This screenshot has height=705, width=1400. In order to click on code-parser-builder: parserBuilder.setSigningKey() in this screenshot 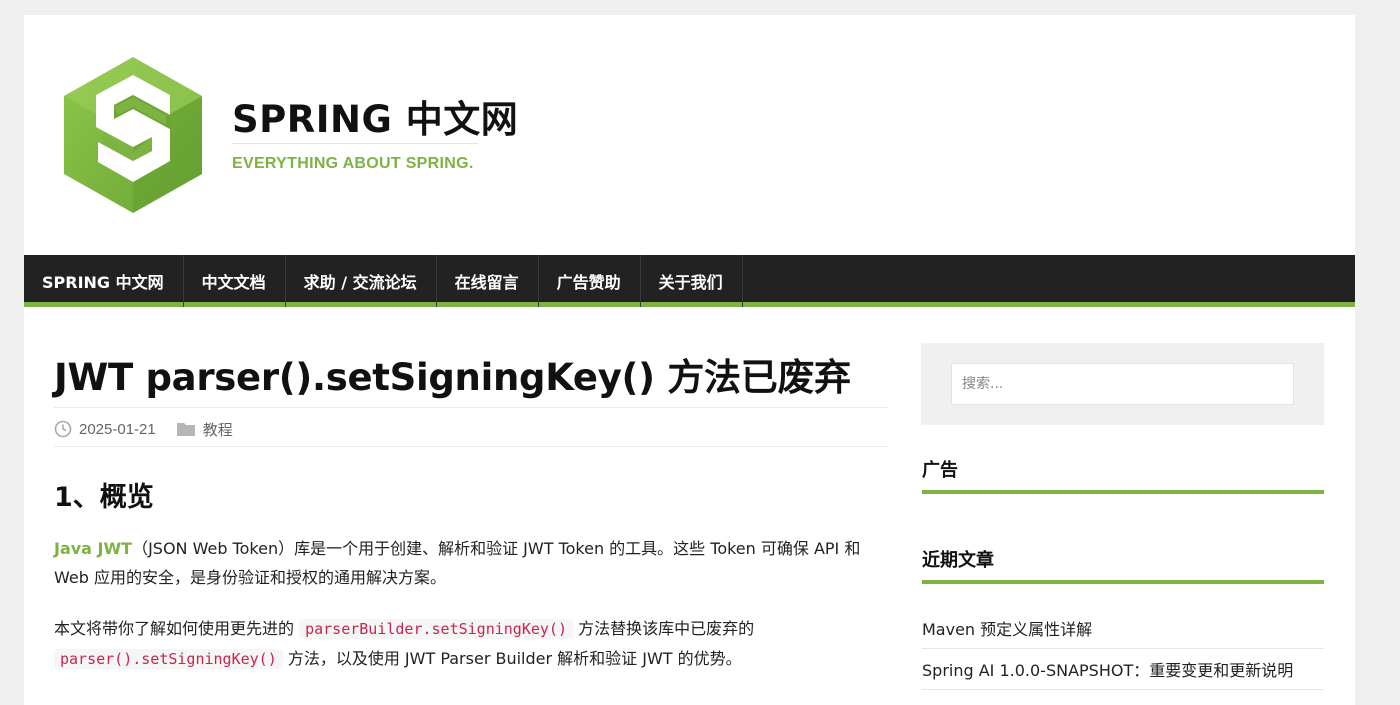, I will do `click(436, 629)`.